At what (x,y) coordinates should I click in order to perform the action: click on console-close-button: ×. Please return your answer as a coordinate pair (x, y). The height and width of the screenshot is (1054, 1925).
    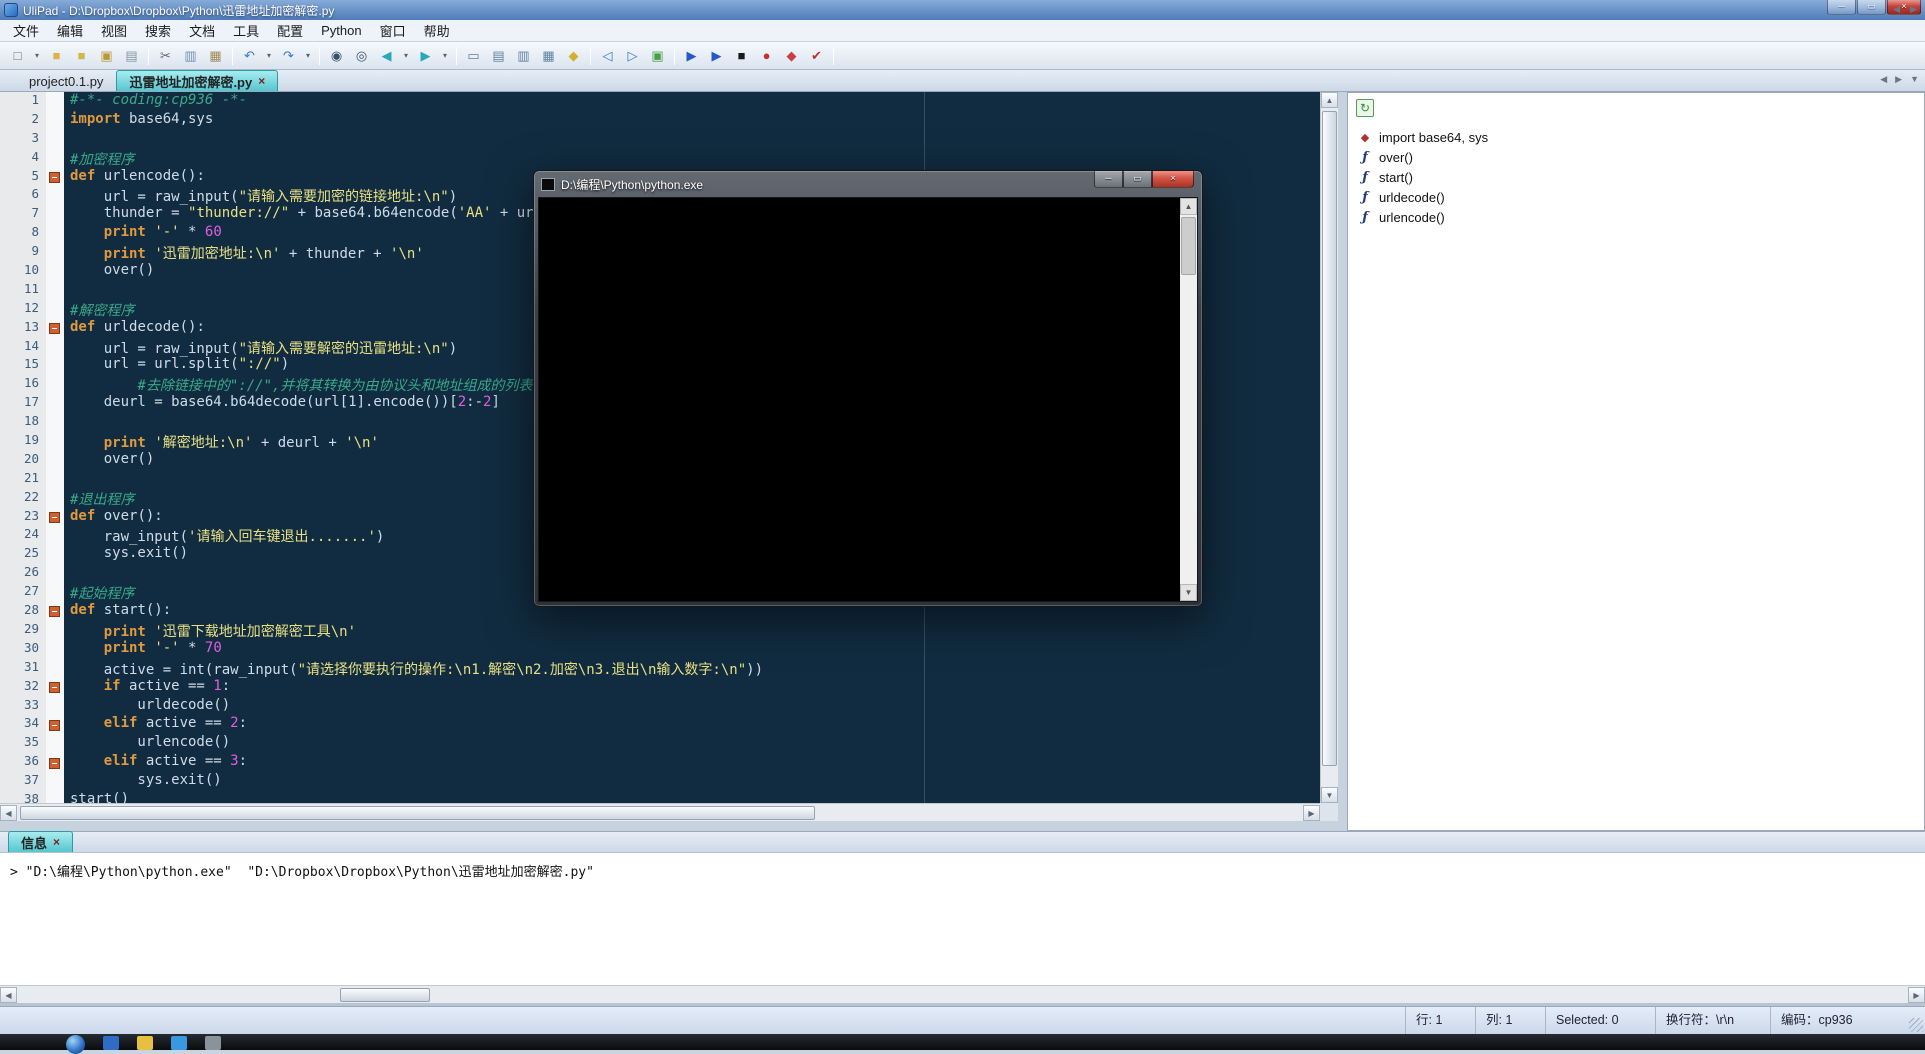
    Looking at the image, I should click on (1173, 179).